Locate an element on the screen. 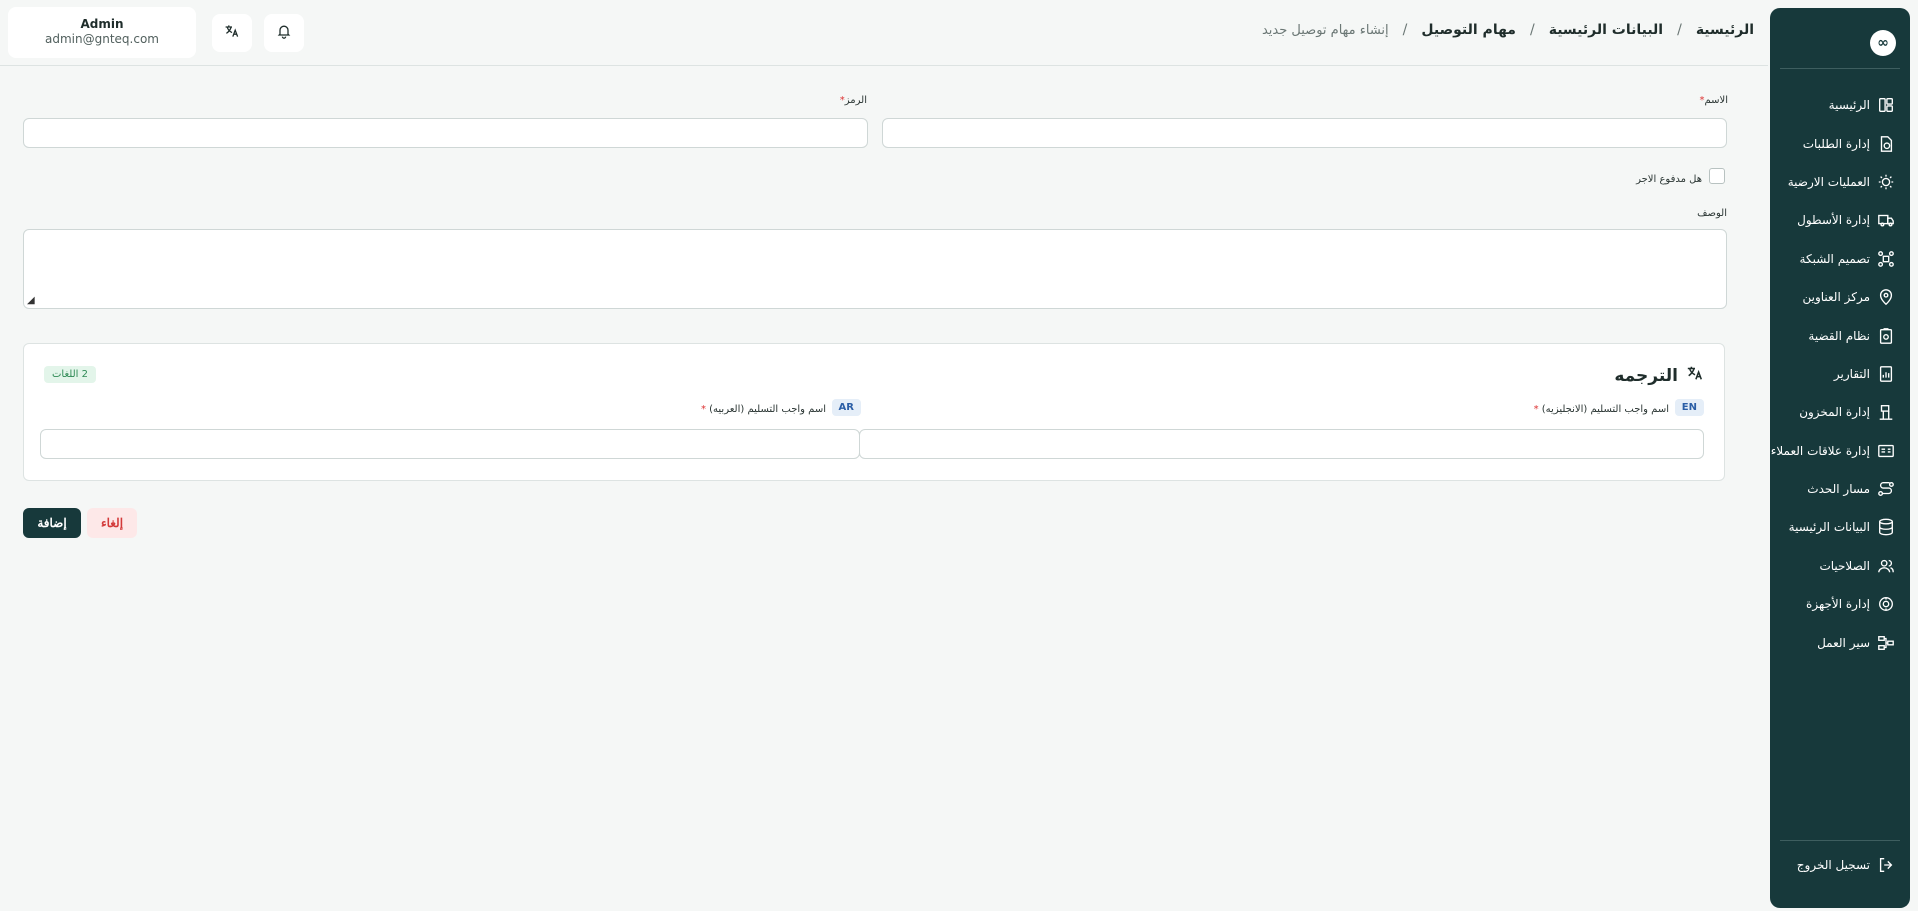 This screenshot has width=1918, height=911. sidebar-item-reports: التقارير is located at coordinates (1840, 374).